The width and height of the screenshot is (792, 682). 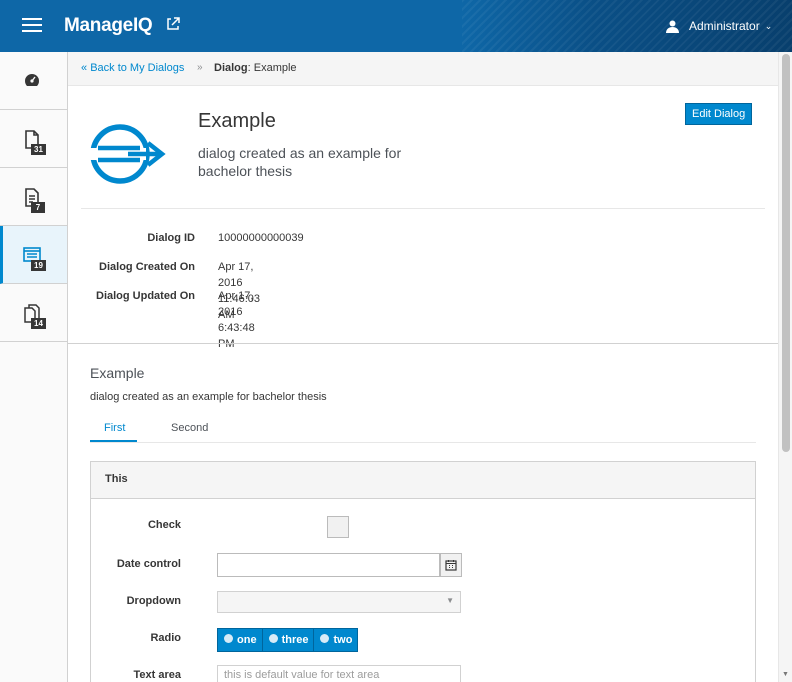 I want to click on calendar-icon, so click(x=451, y=565).